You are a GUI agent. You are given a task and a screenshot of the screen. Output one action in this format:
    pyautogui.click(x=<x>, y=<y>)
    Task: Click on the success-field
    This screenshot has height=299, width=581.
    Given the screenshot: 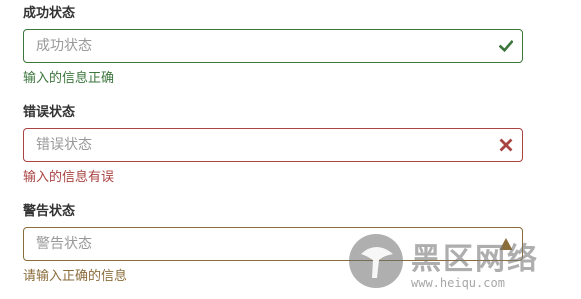 What is the action you would take?
    pyautogui.click(x=273, y=46)
    